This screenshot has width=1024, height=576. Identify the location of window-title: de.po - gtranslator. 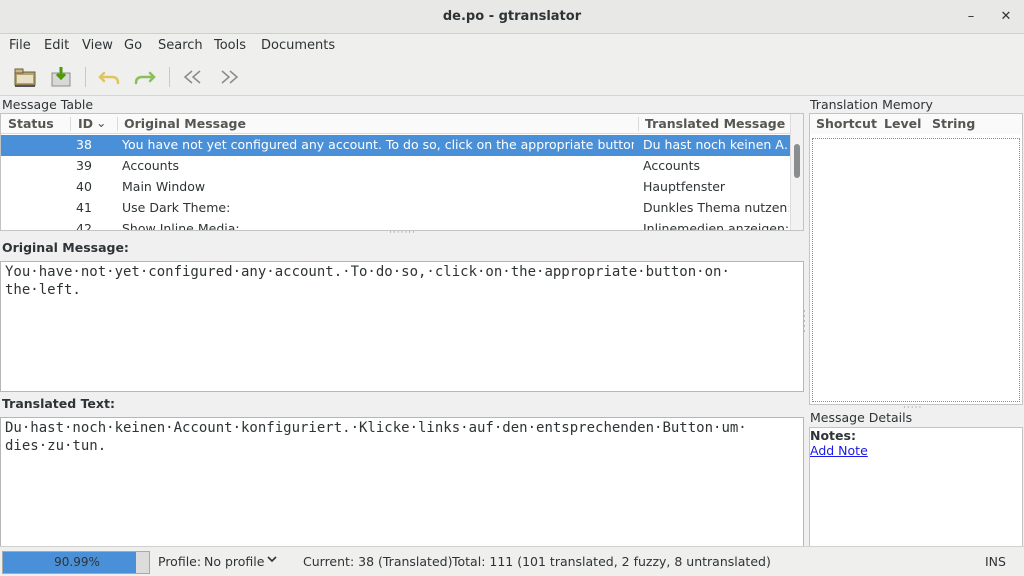
(512, 16).